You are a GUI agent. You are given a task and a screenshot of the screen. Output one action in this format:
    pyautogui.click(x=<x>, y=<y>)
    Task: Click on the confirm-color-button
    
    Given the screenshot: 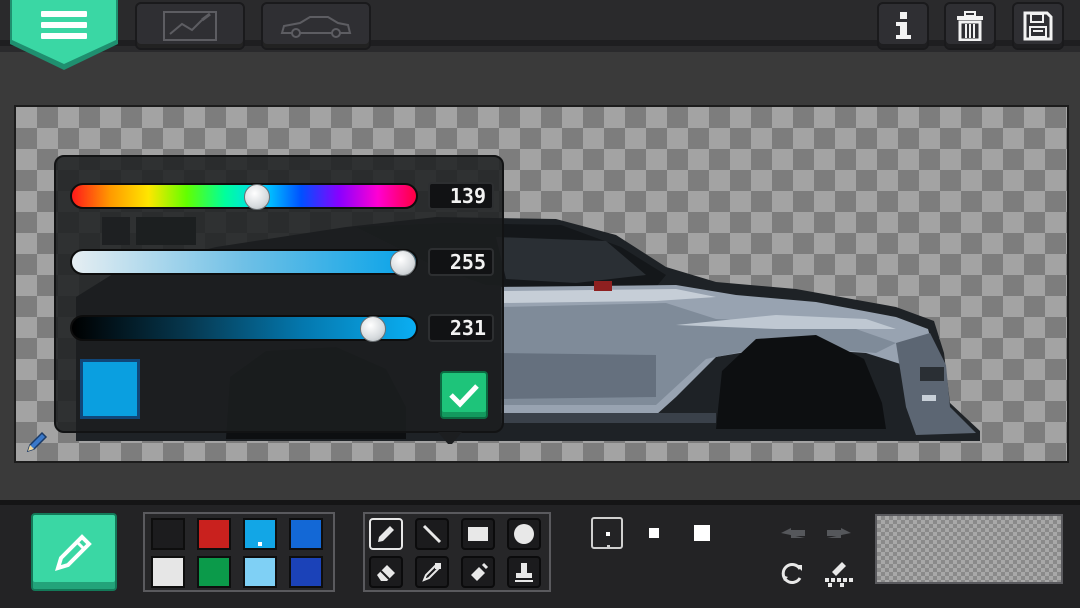 What is the action you would take?
    pyautogui.click(x=464, y=395)
    